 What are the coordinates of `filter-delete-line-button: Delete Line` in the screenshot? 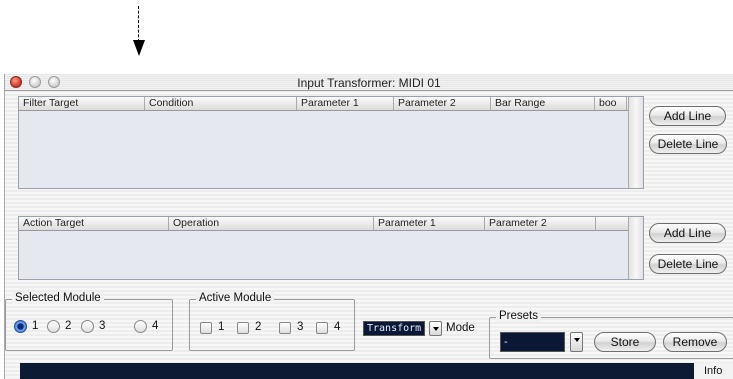 It's located at (688, 144).